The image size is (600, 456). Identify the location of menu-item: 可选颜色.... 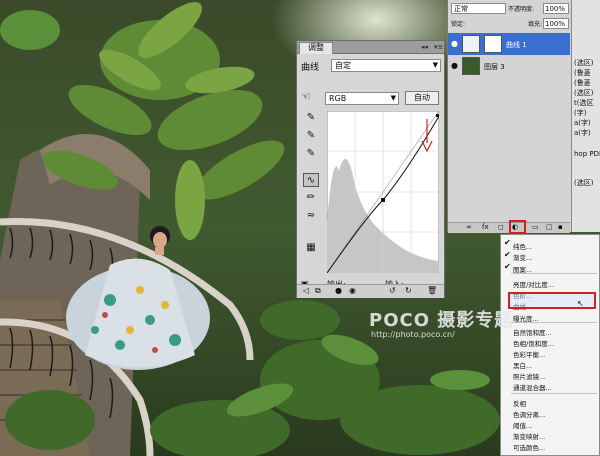
(529, 447).